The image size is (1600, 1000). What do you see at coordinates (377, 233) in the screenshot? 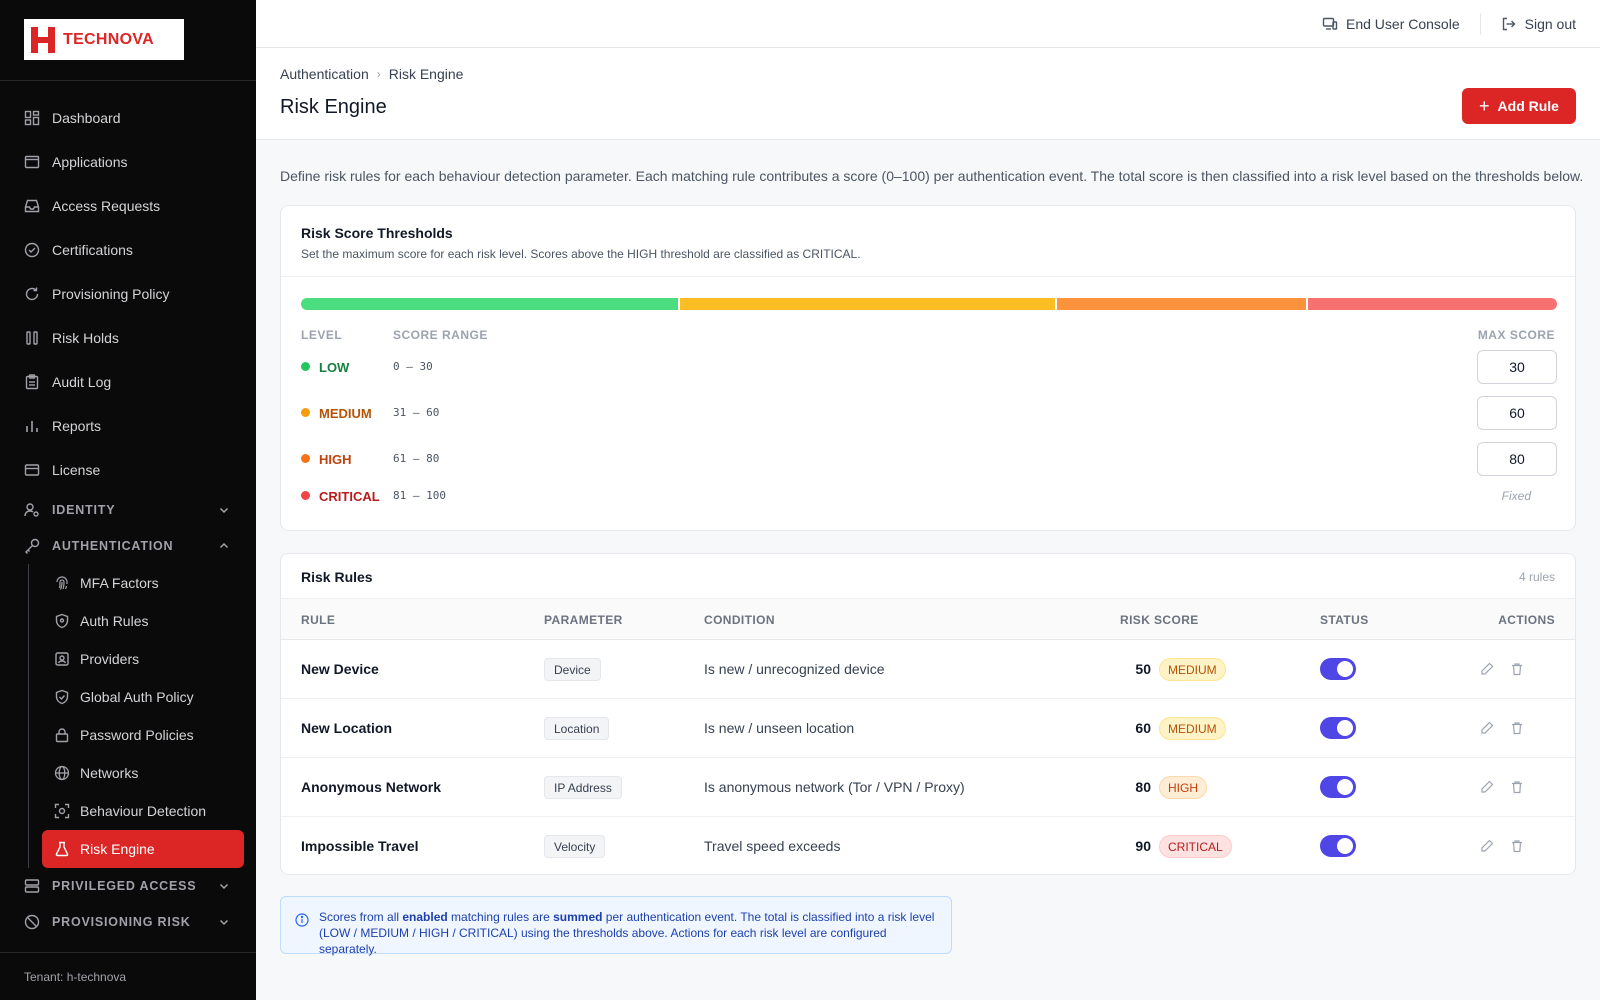
I see `thresholds-title: Risk Score Thresholds` at bounding box center [377, 233].